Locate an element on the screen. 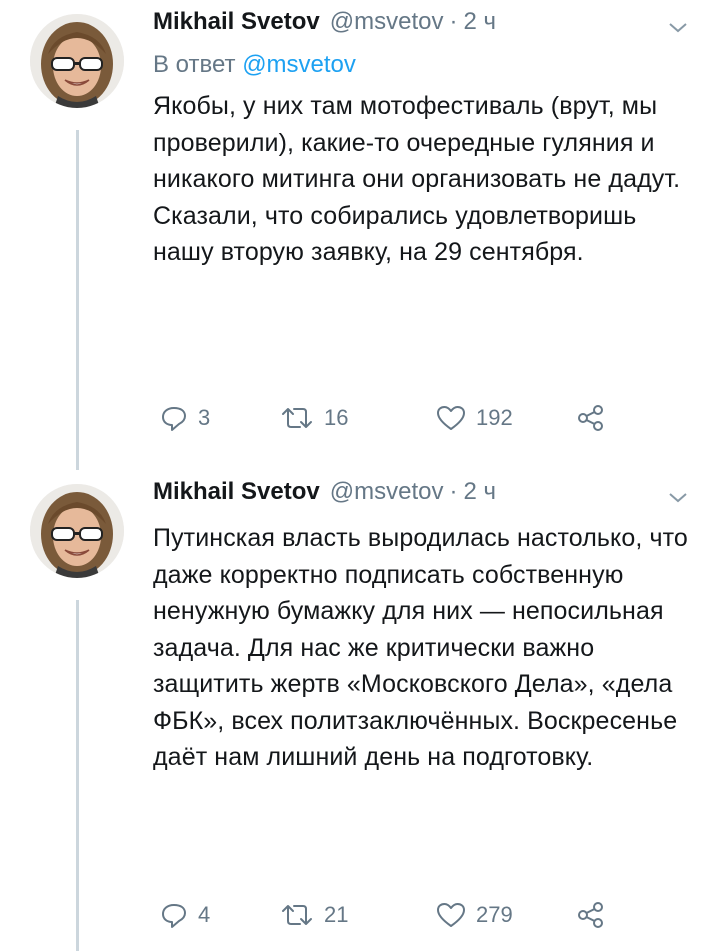  retweet-button: 16 is located at coordinates (358, 418).